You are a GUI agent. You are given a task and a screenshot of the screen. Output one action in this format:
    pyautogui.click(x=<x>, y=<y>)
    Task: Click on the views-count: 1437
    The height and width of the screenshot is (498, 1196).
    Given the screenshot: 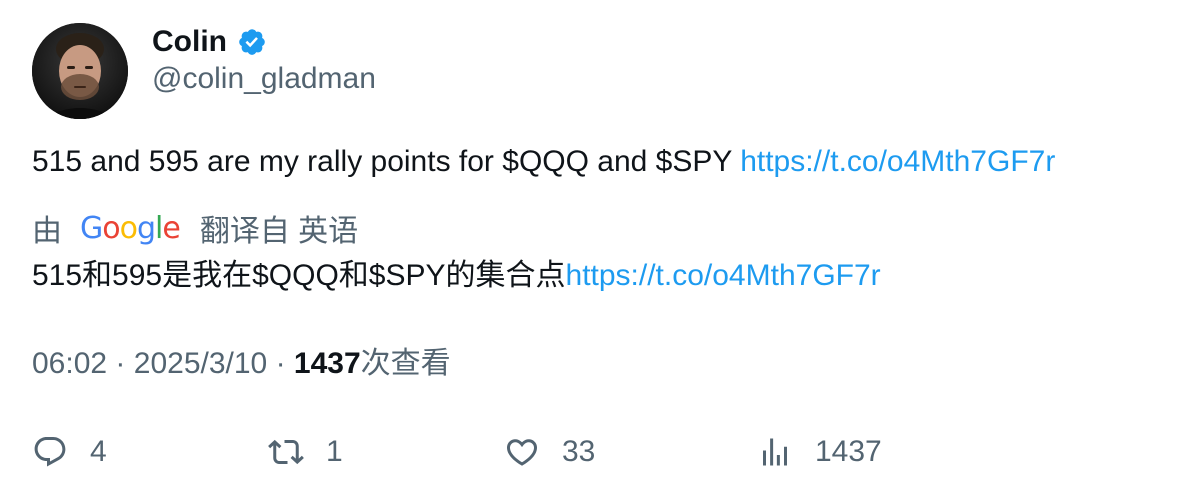 What is the action you would take?
    pyautogui.click(x=327, y=363)
    